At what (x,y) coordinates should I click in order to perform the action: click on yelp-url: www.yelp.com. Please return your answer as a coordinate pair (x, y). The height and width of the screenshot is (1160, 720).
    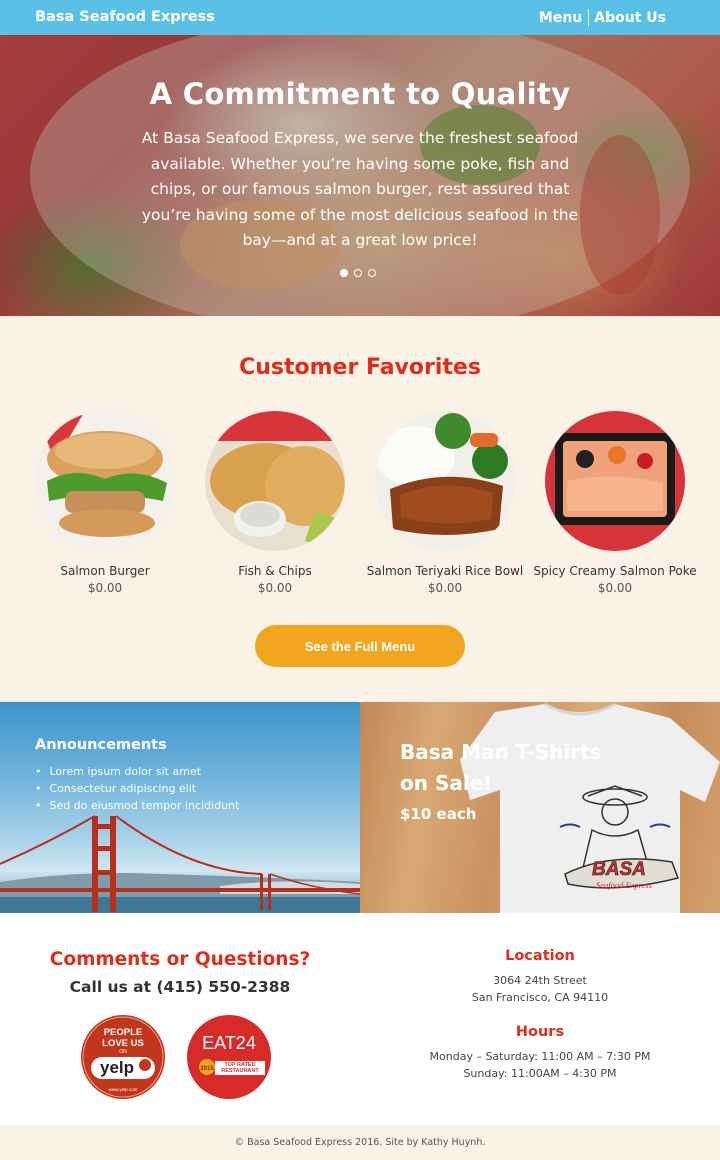
    Looking at the image, I should click on (123, 1089).